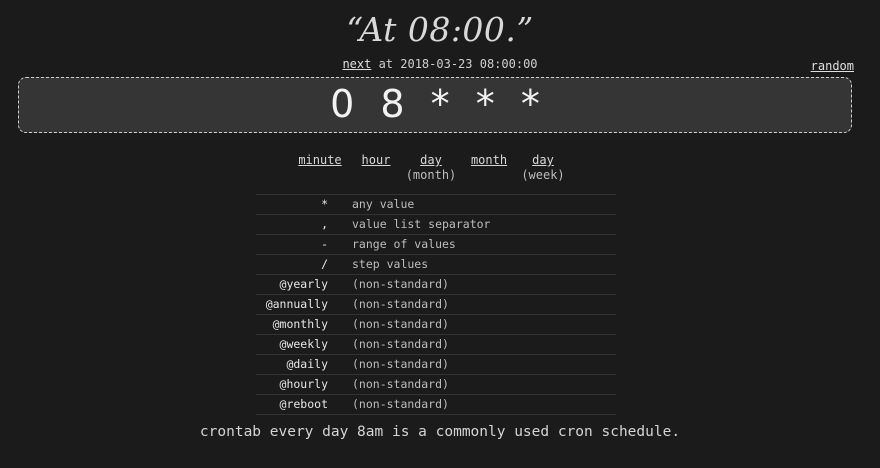 The height and width of the screenshot is (468, 880). Describe the element at coordinates (431, 160) in the screenshot. I see `field-day-month-label: day` at that location.